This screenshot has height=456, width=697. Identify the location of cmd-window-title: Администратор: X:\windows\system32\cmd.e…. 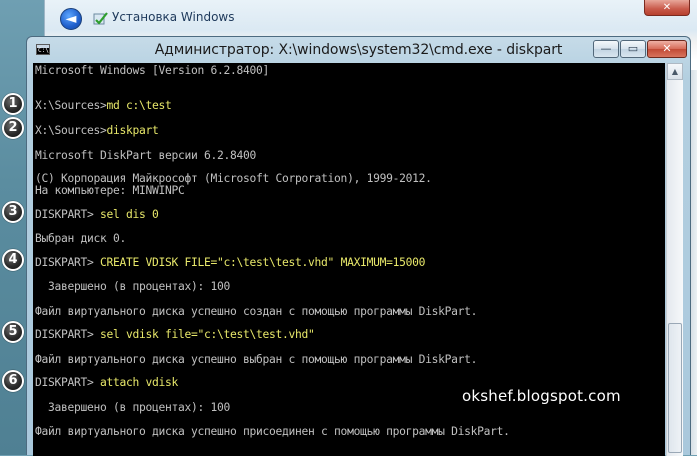
(358, 50).